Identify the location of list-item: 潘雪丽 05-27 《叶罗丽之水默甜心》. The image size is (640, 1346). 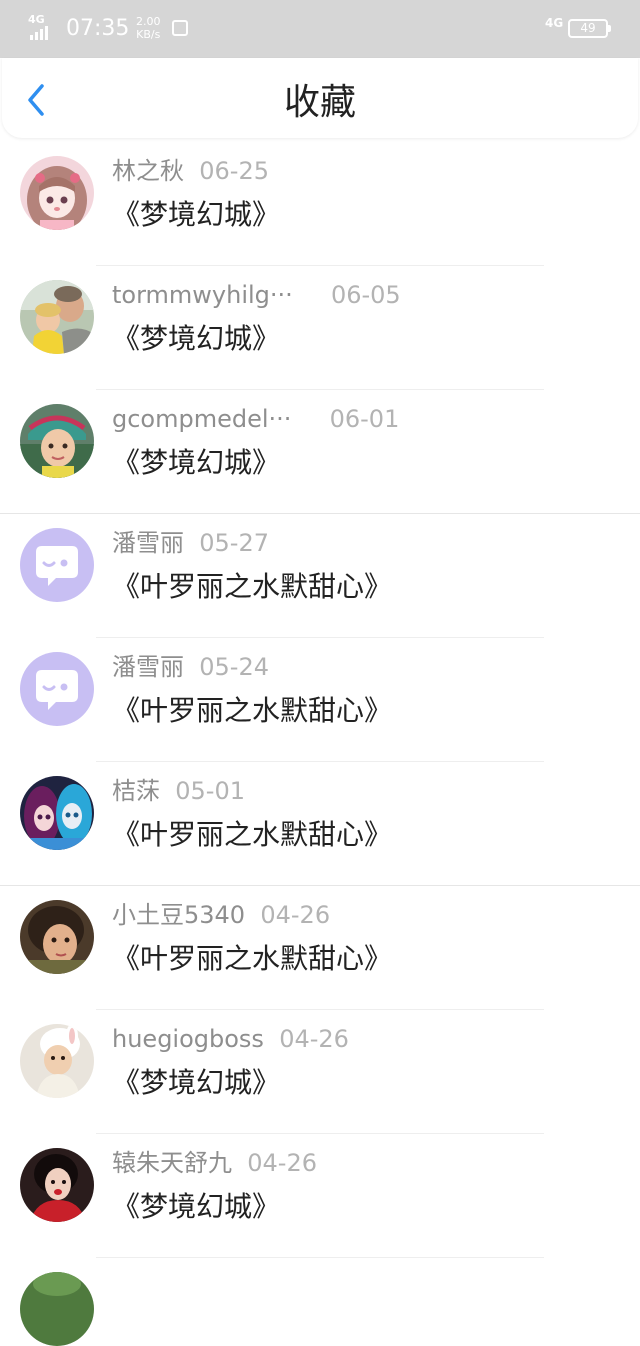
(320, 576).